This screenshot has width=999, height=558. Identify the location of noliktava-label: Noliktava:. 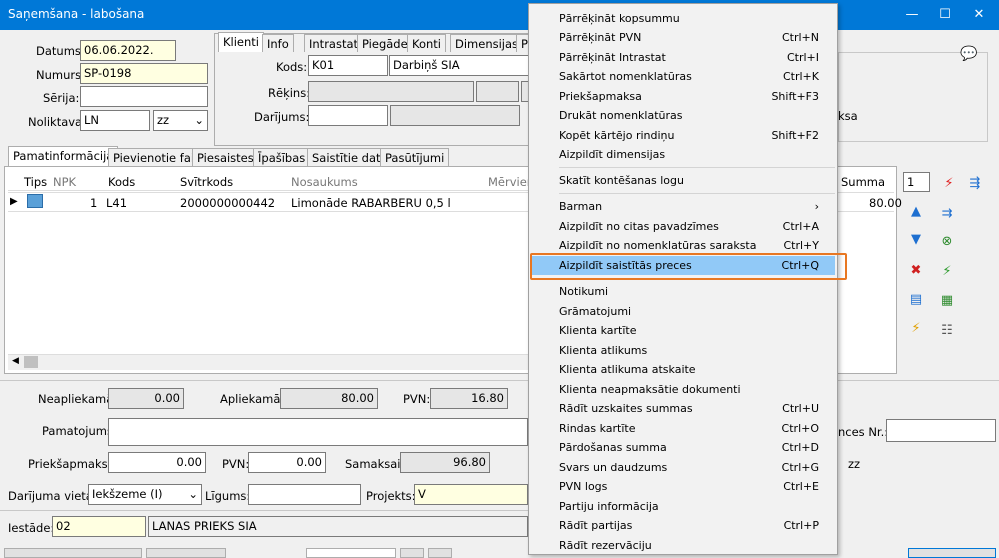
(57, 122).